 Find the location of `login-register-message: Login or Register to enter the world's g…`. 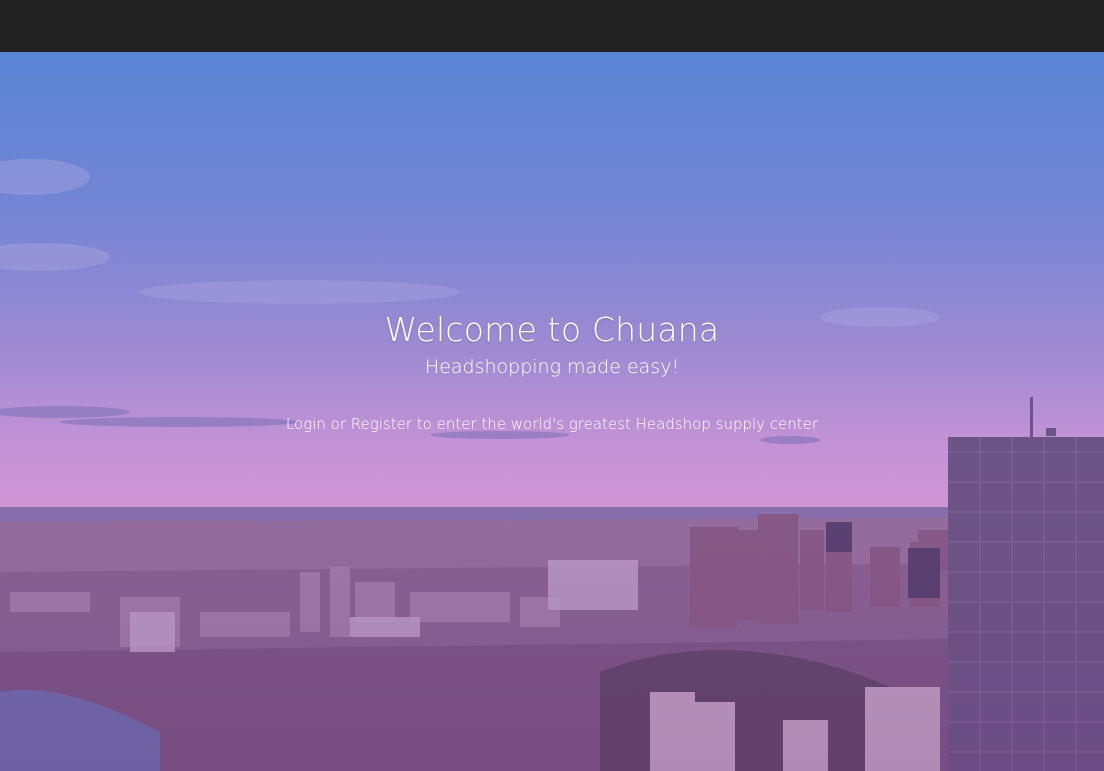

login-register-message: Login or Register to enter the world's g… is located at coordinates (552, 424).